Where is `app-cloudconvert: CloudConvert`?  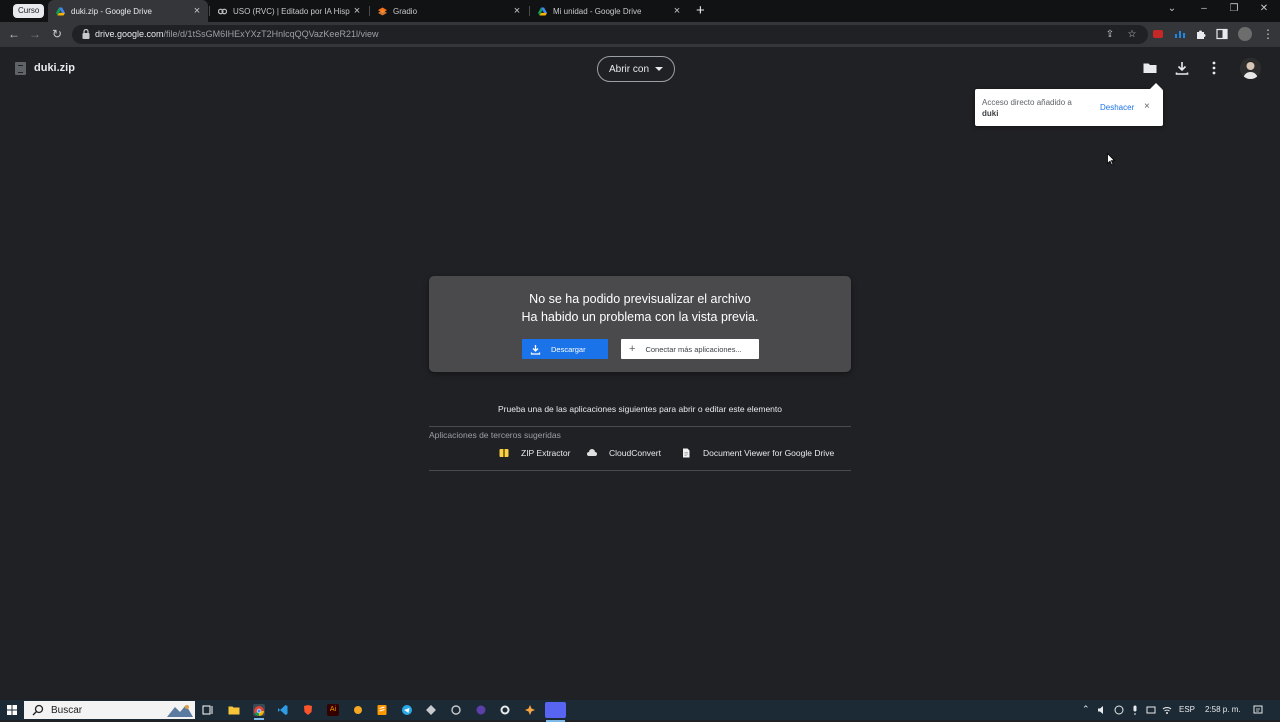
app-cloudconvert: CloudConvert is located at coordinates (624, 453).